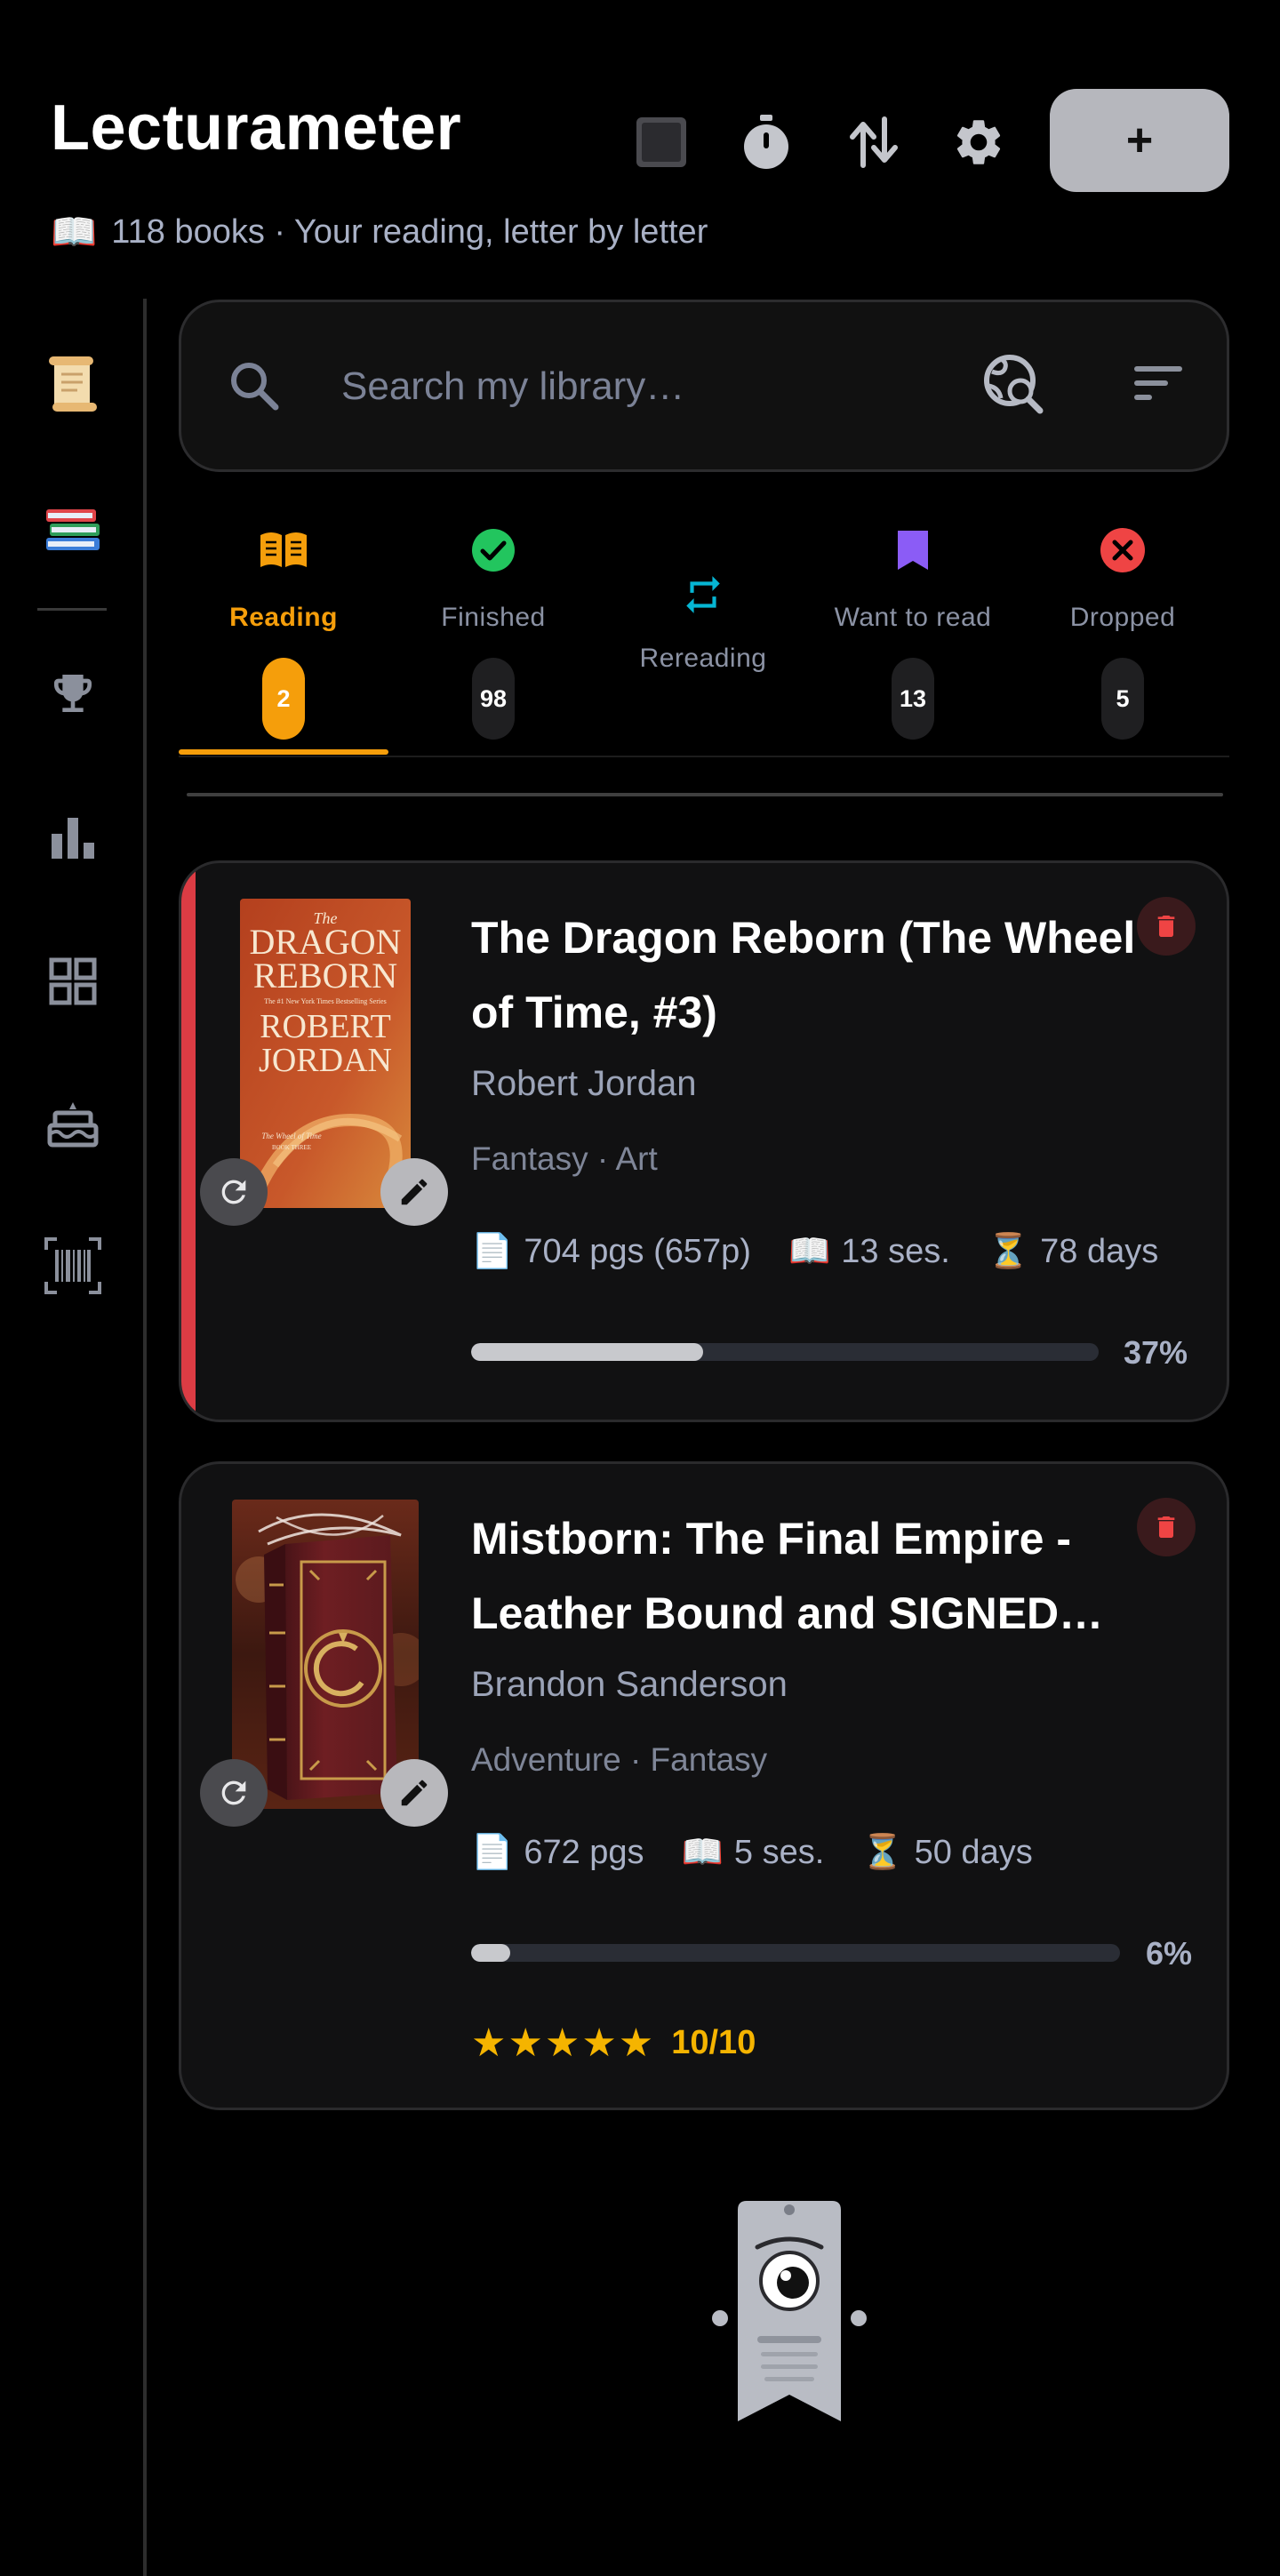 This screenshot has height=2576, width=1280. What do you see at coordinates (913, 550) in the screenshot?
I see `bookmark-icon` at bounding box center [913, 550].